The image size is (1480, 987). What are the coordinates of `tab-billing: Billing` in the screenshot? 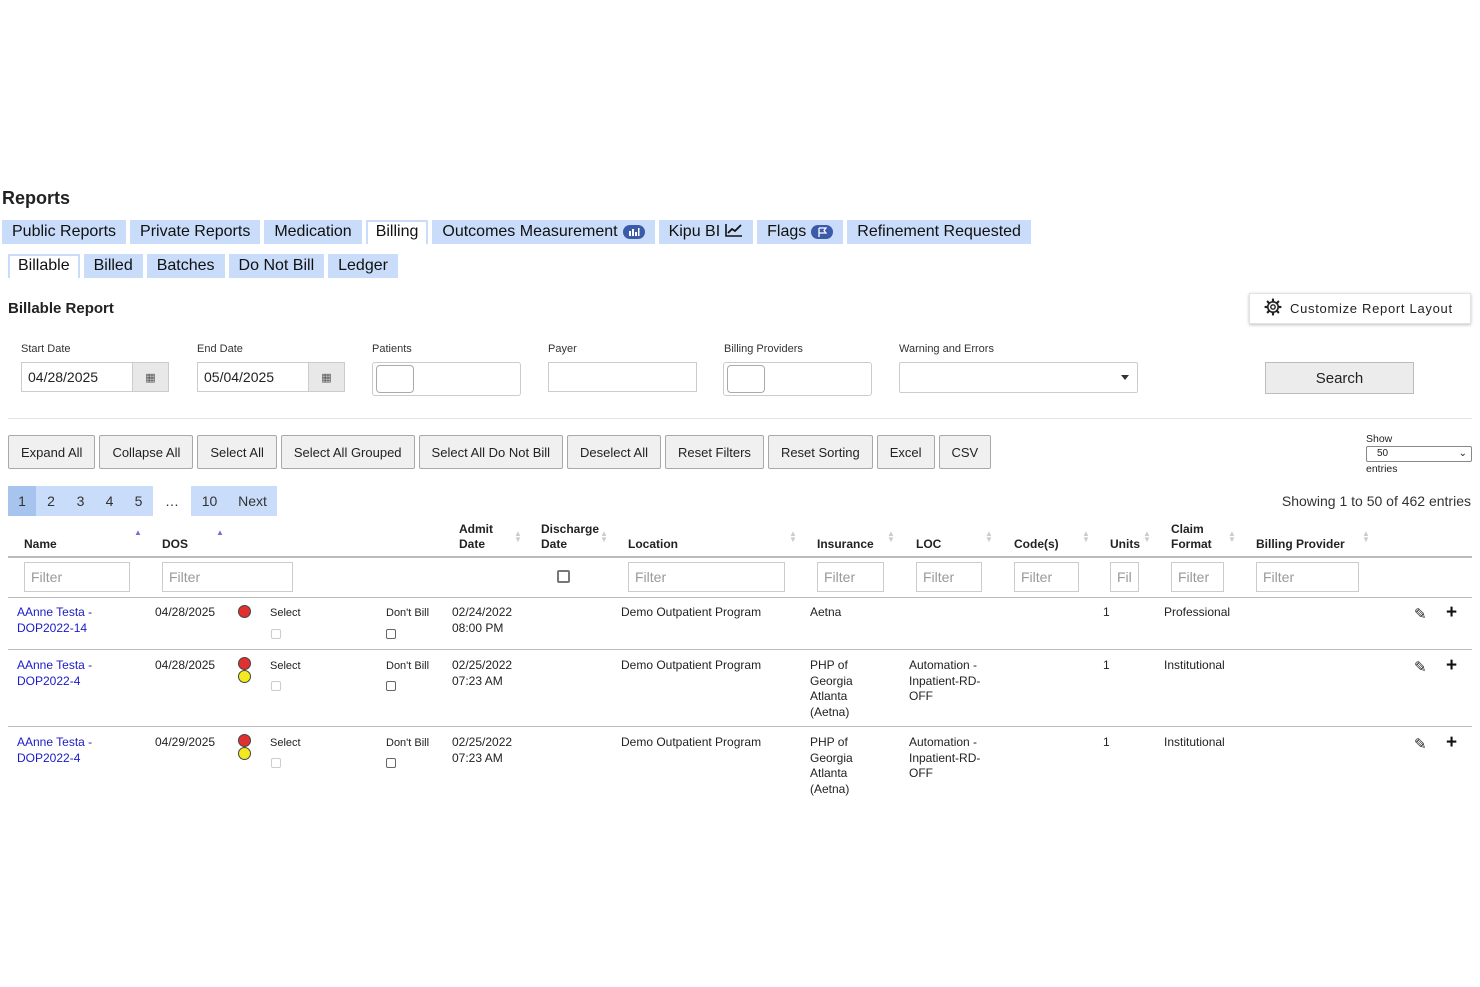 It's located at (397, 232).